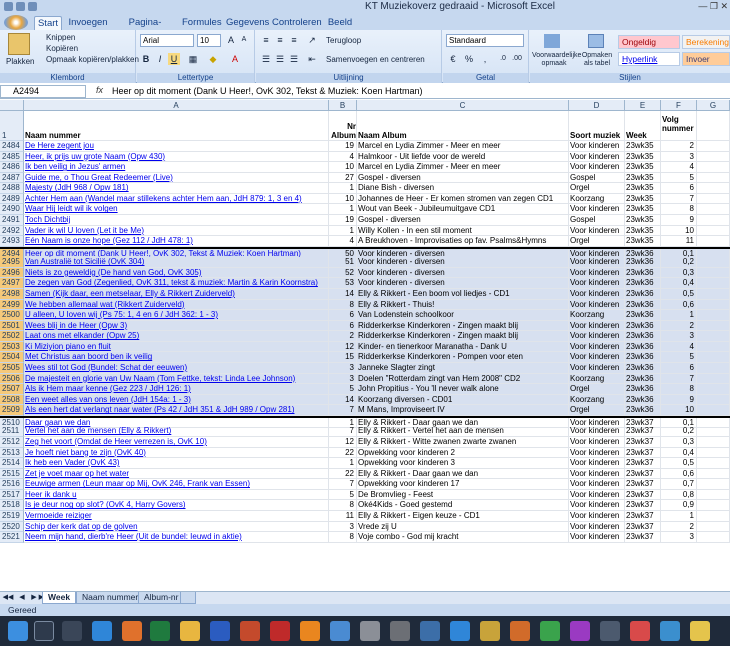 Image resolution: width=730 pixels, height=646 pixels. Describe the element at coordinates (176, 527) in the screenshot. I see `song-name-cell: Schip der kerk dat op de golven` at that location.